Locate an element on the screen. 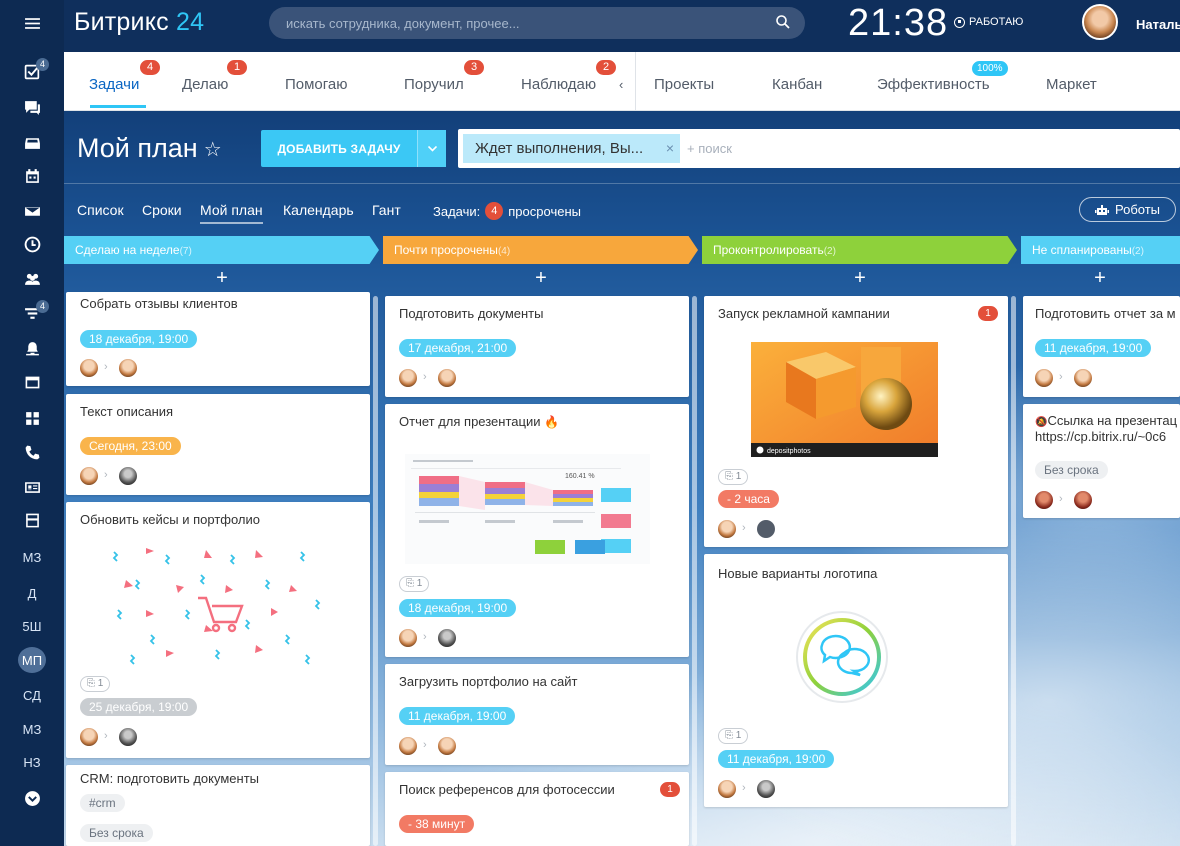  stage-almost-overdue: Почти просрочены(4) is located at coordinates (540, 250).